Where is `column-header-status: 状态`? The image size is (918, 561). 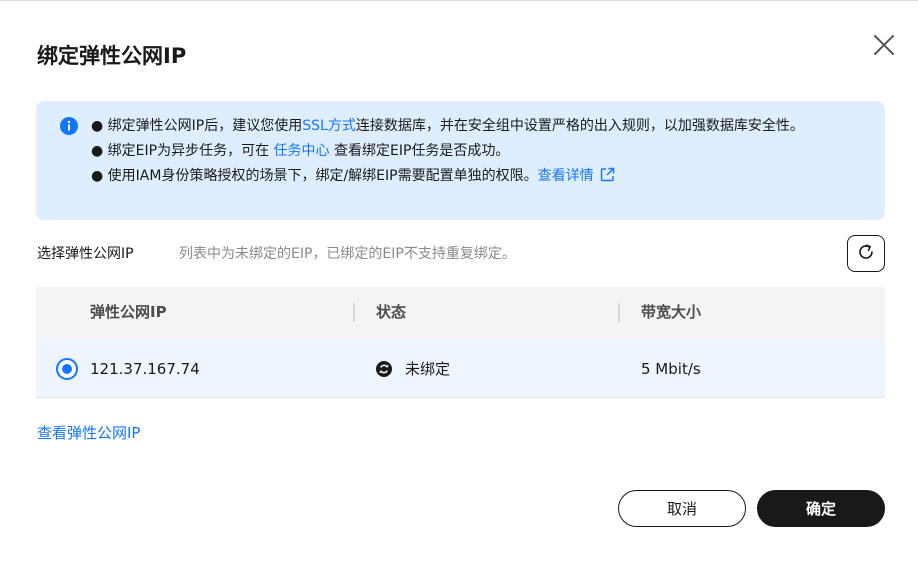
column-header-status: 状态 is located at coordinates (391, 312).